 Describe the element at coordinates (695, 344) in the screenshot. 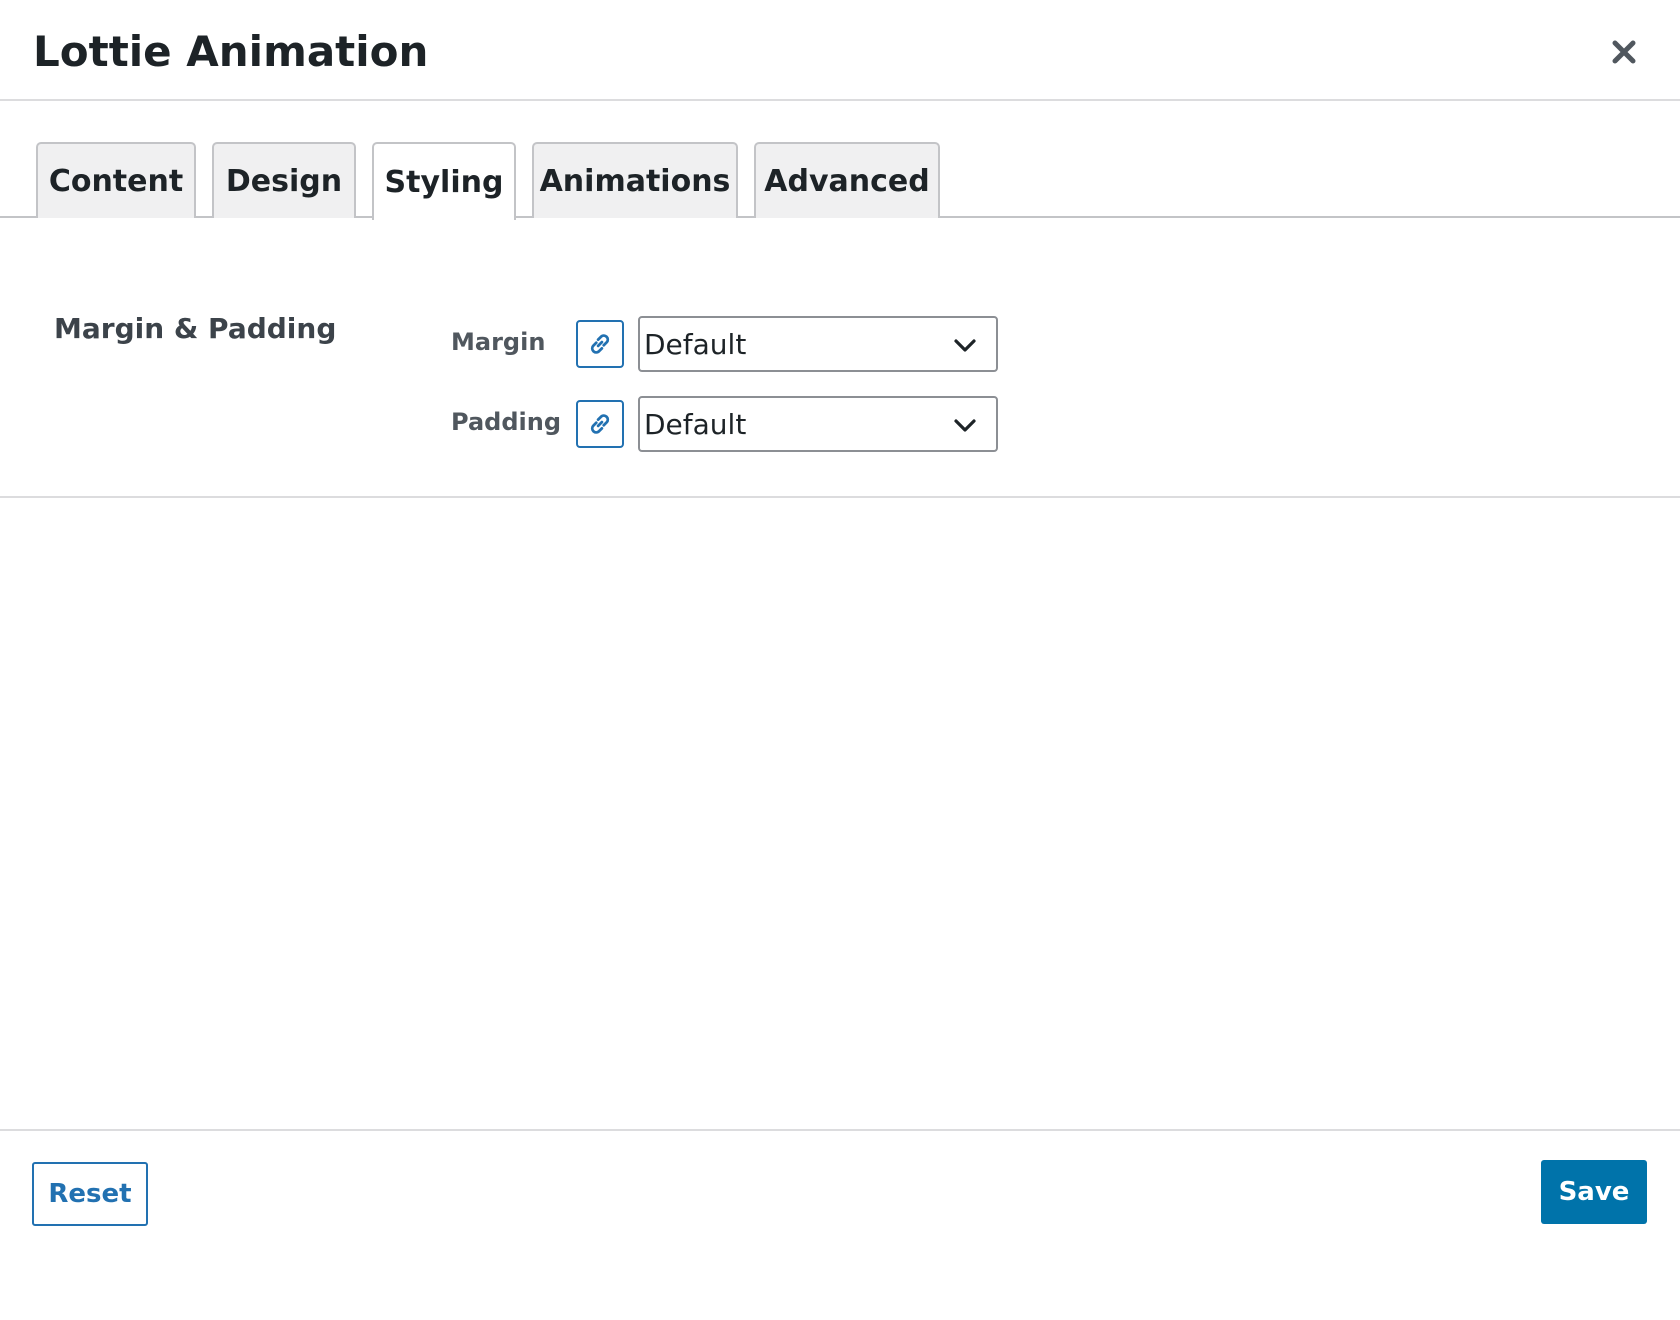

I see `margin-select-value: Default` at that location.